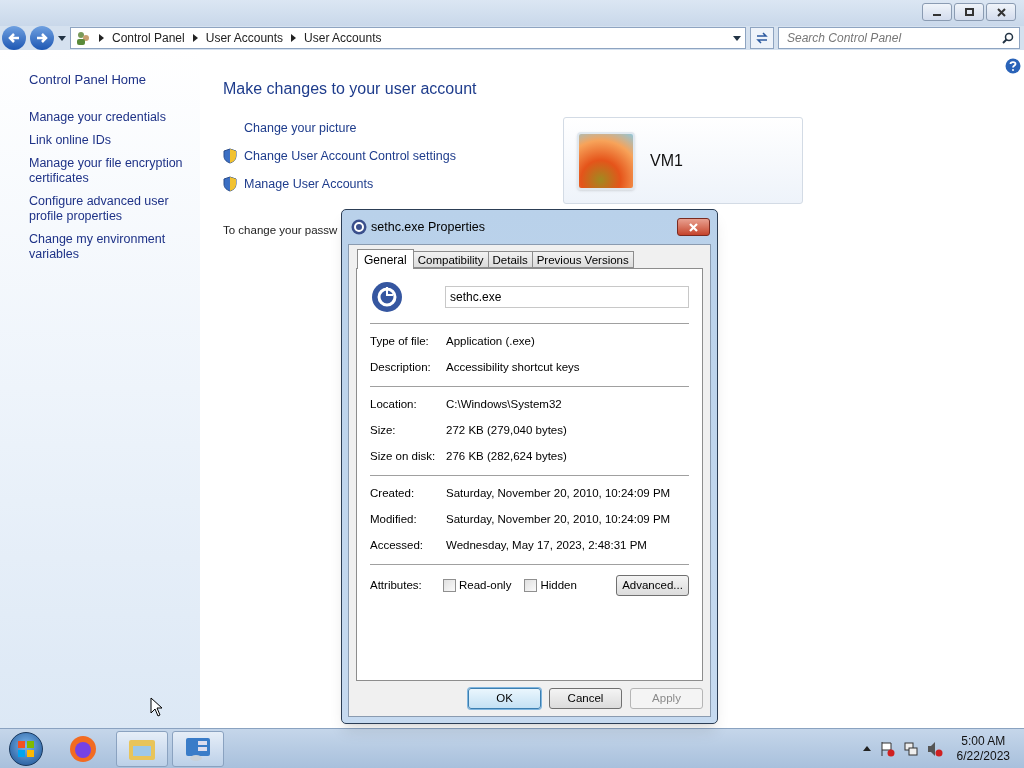  What do you see at coordinates (156, 707) in the screenshot?
I see `mouse-pointer-icon` at bounding box center [156, 707].